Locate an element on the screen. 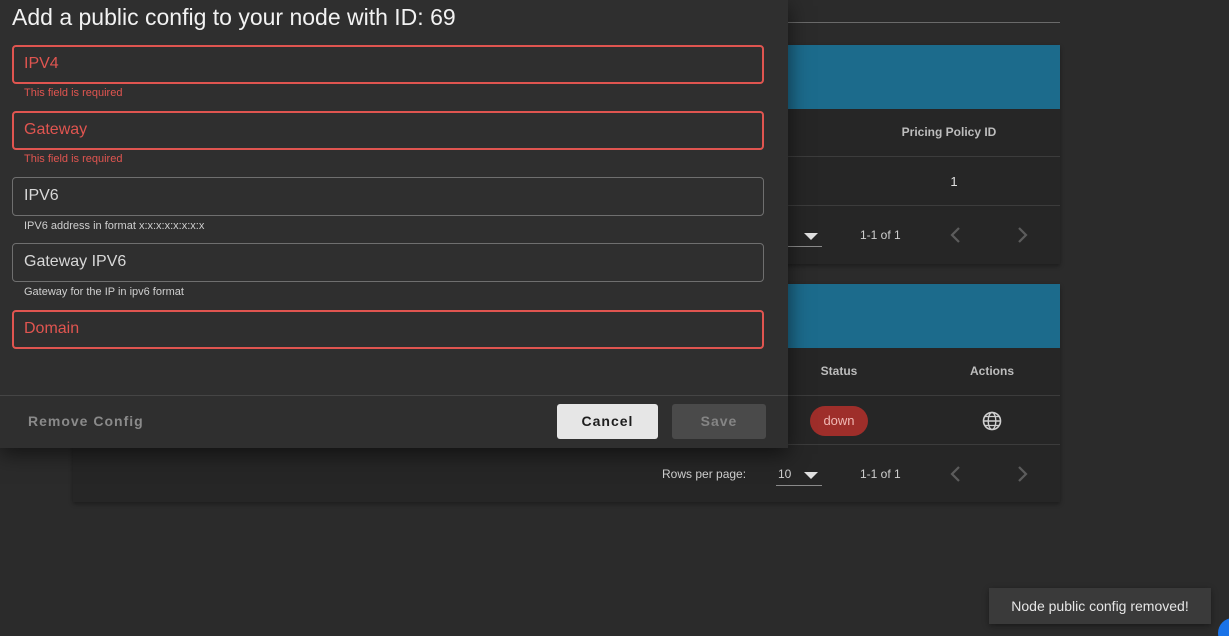 Image resolution: width=1229 pixels, height=636 pixels. ipv6-helper-text: IPV6 address in format x:x:x:x:x:x:x:x is located at coordinates (114, 226).